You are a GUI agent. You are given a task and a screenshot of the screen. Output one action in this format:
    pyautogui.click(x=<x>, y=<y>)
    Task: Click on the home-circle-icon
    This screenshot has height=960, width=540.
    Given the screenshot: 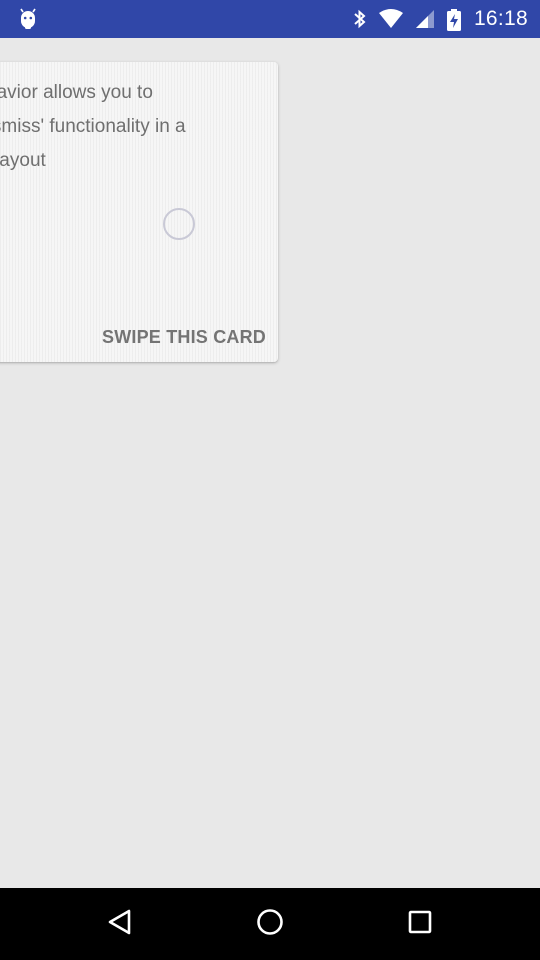 What is the action you would take?
    pyautogui.click(x=270, y=924)
    